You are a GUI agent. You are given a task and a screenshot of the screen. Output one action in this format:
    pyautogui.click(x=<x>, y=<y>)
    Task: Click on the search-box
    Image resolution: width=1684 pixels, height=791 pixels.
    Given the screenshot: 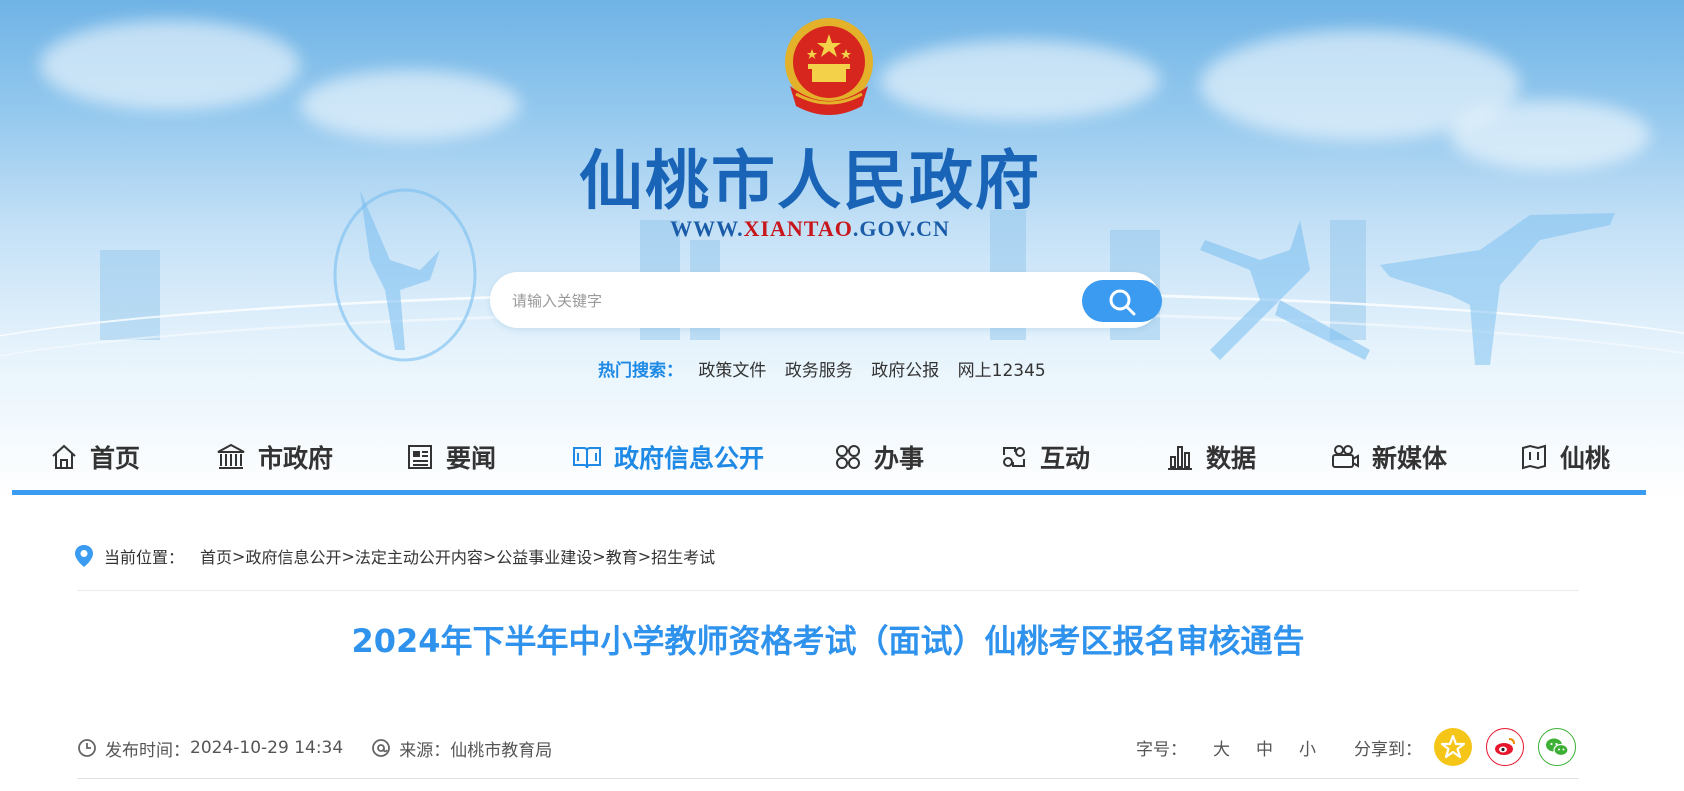 What is the action you would take?
    pyautogui.click(x=826, y=301)
    